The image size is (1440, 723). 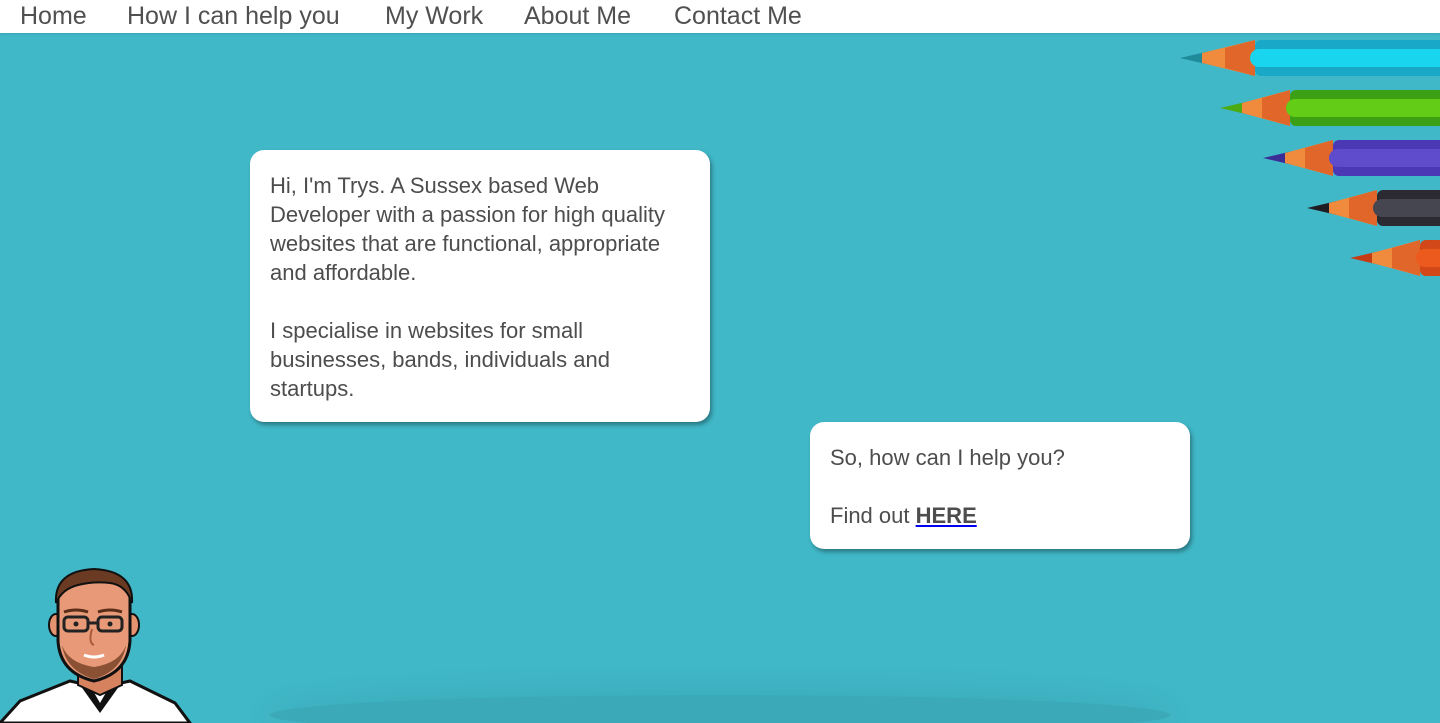 I want to click on nav-item-contact-me: Contact Me, so click(x=738, y=16).